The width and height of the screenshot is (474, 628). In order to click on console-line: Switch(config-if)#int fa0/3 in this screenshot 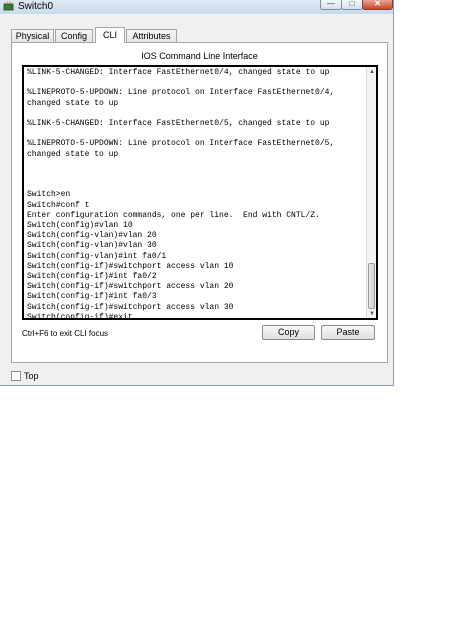, I will do `click(92, 297)`.